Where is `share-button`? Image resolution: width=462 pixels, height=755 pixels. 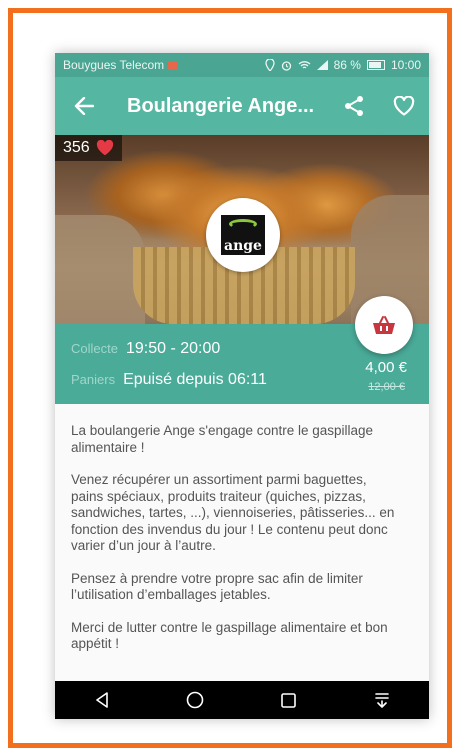 share-button is located at coordinates (354, 106).